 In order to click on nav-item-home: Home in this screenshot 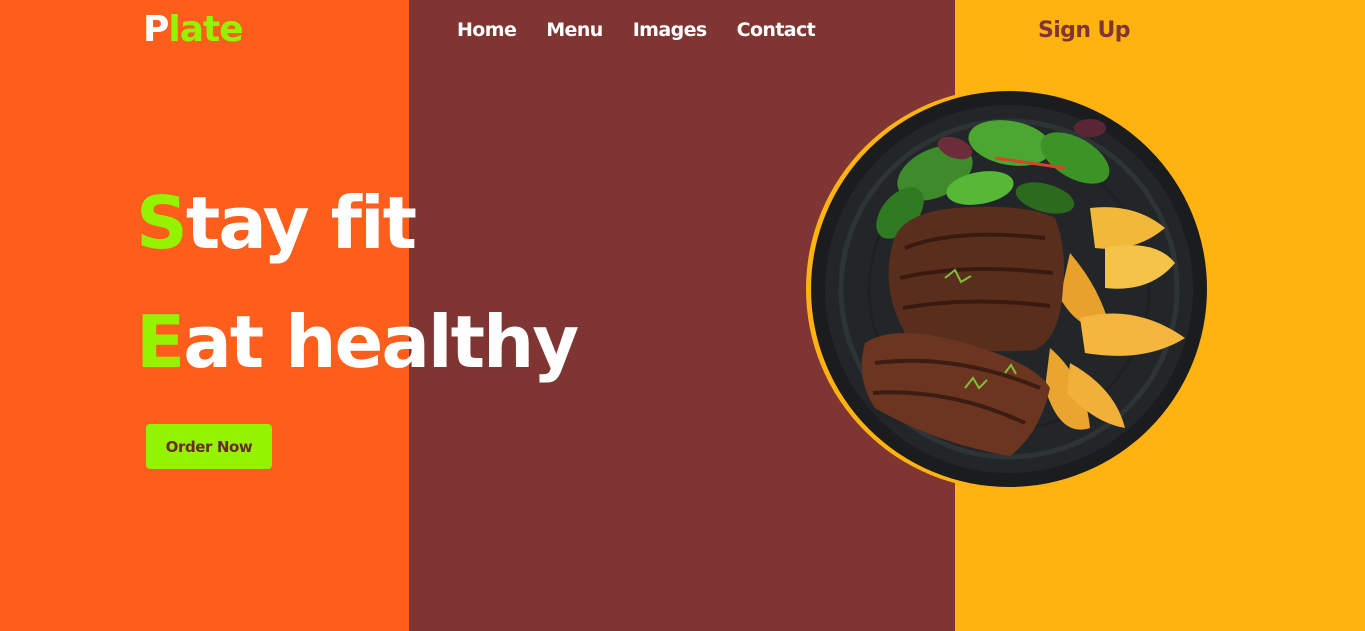, I will do `click(487, 30)`.